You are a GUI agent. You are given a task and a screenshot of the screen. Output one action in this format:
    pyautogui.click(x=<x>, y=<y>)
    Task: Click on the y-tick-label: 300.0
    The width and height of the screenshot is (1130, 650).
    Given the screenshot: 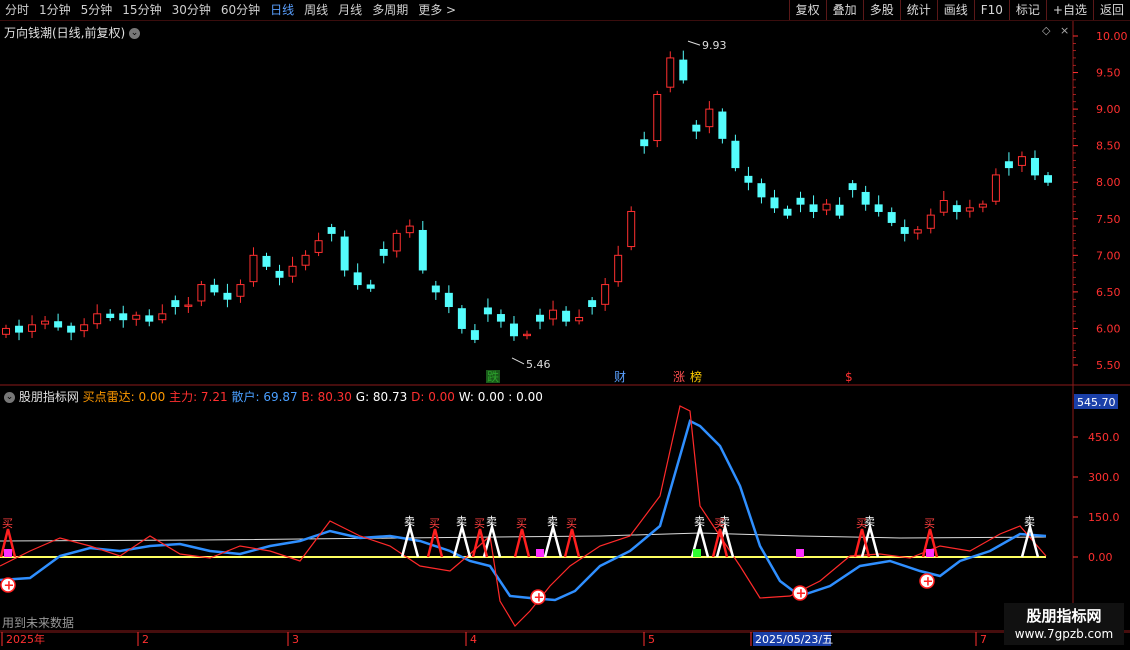 What is the action you would take?
    pyautogui.click(x=1104, y=477)
    